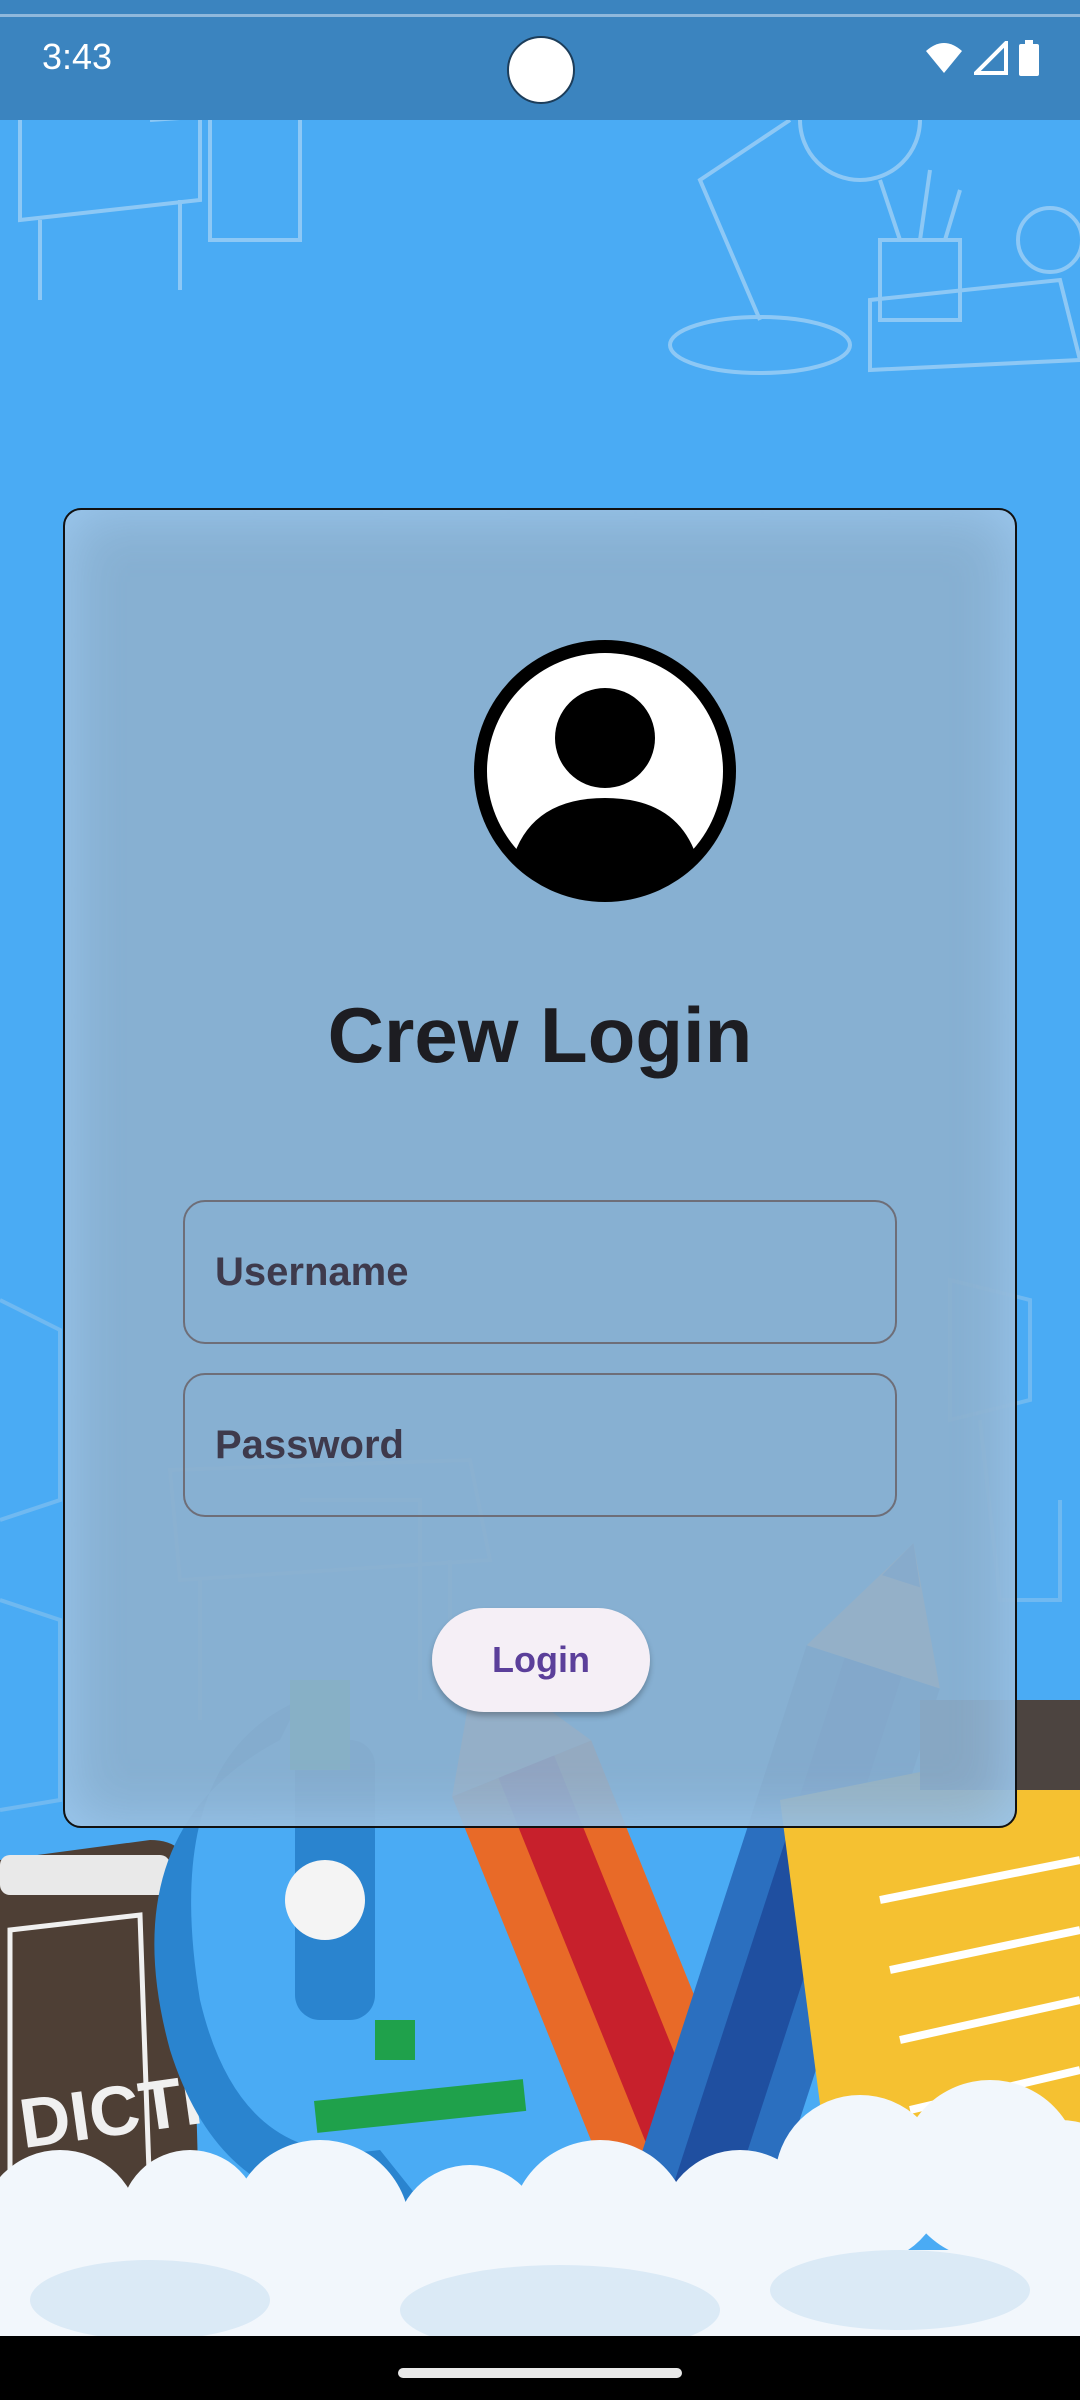  I want to click on page-title: Crew Login, so click(540, 1035).